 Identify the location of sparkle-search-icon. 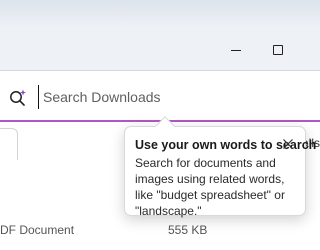
(18, 98).